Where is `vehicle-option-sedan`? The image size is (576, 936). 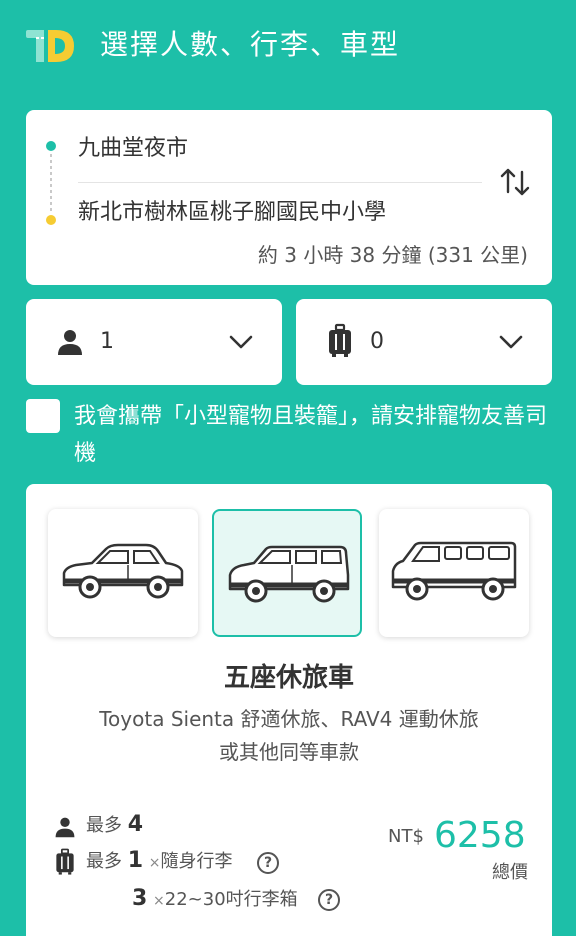
vehicle-option-sedan is located at coordinates (123, 573).